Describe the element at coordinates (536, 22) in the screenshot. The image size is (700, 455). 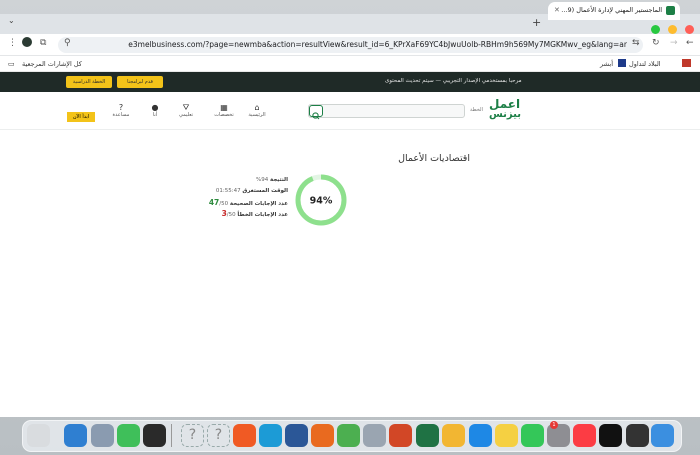
I see `new-tab-button: +` at that location.